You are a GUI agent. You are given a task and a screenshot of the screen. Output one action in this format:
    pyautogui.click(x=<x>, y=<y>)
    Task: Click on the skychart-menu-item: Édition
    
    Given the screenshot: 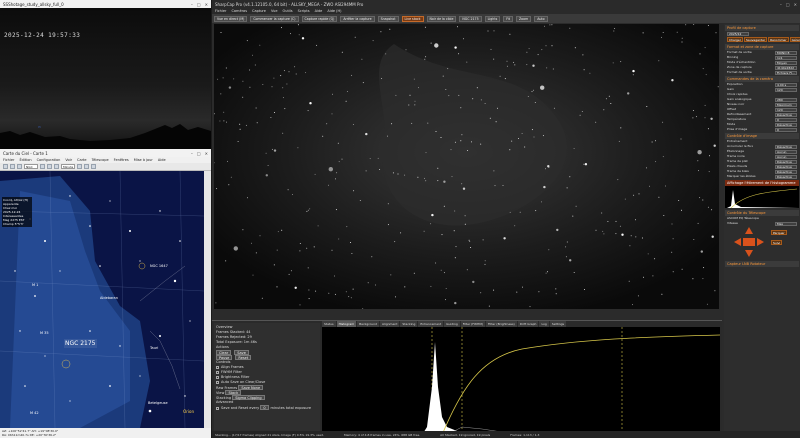 What is the action you would take?
    pyautogui.click(x=25, y=160)
    